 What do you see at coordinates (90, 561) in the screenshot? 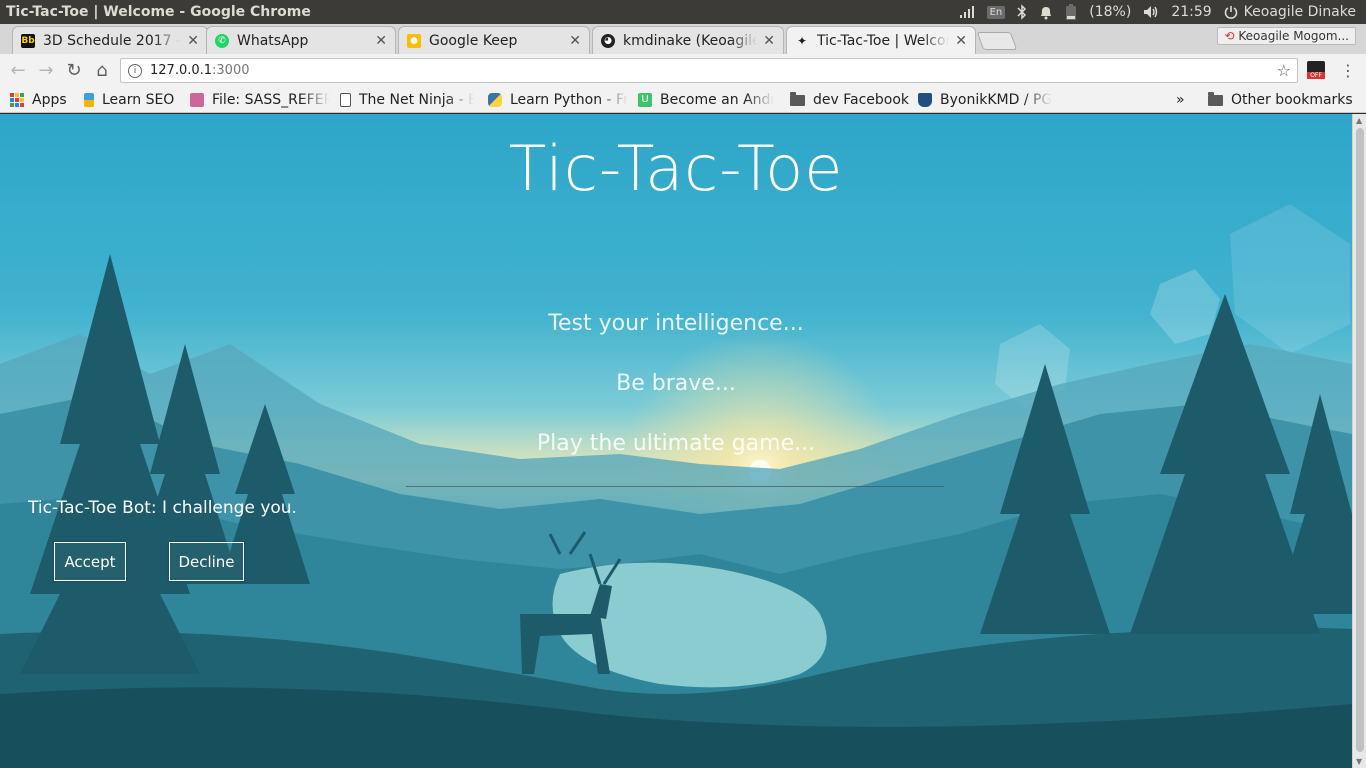
I see `accept-button: Accept` at bounding box center [90, 561].